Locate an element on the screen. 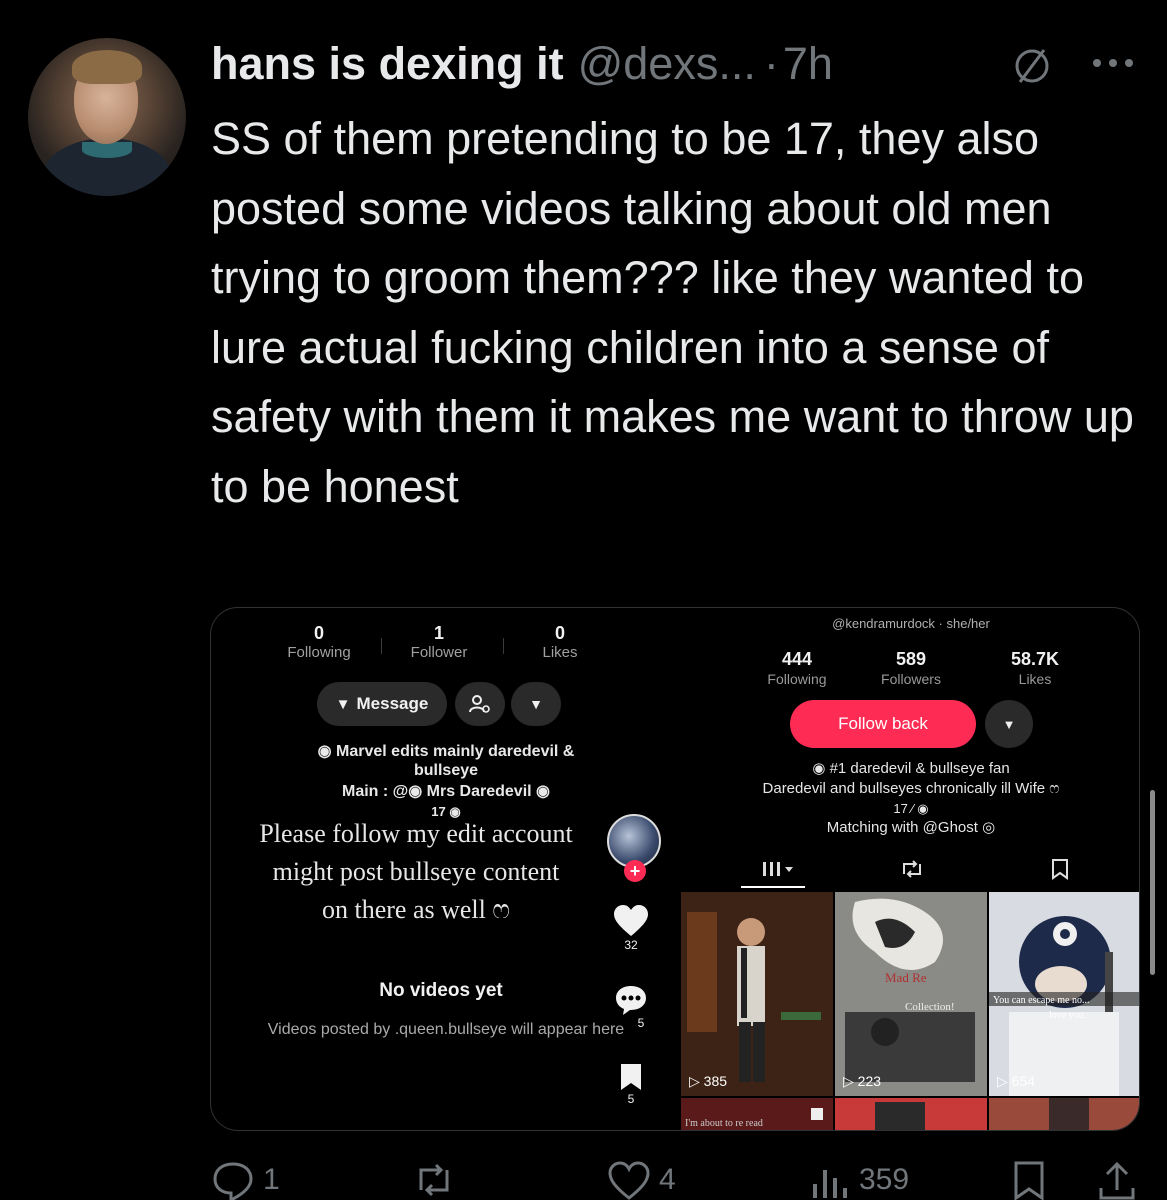 This screenshot has height=1200, width=1167. stat-followers: 1 Follower is located at coordinates (439, 642).